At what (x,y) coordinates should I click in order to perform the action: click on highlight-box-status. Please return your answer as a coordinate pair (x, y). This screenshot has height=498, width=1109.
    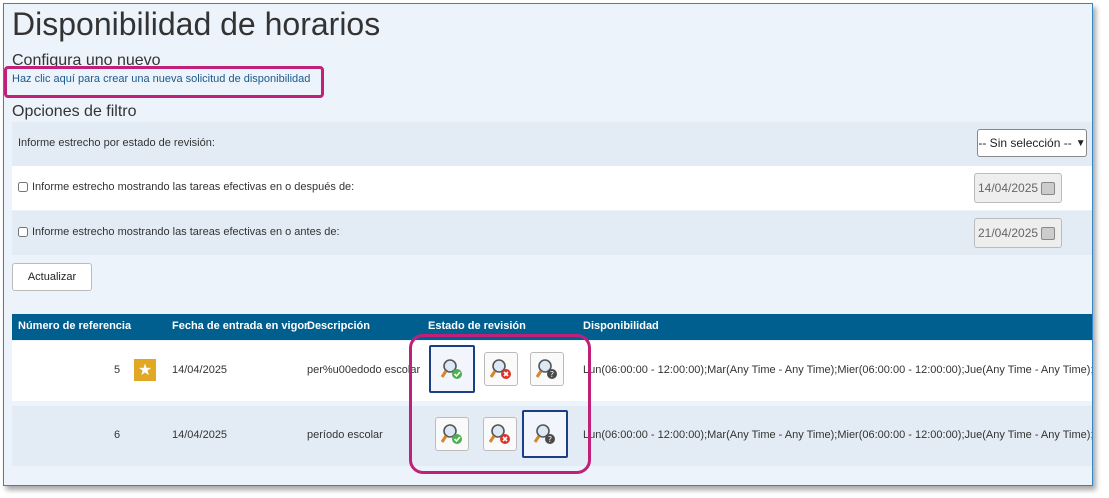
    Looking at the image, I should click on (500, 404).